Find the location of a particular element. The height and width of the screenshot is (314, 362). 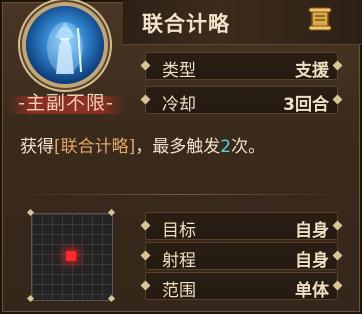

desc-suffix: 次。 is located at coordinates (248, 147).